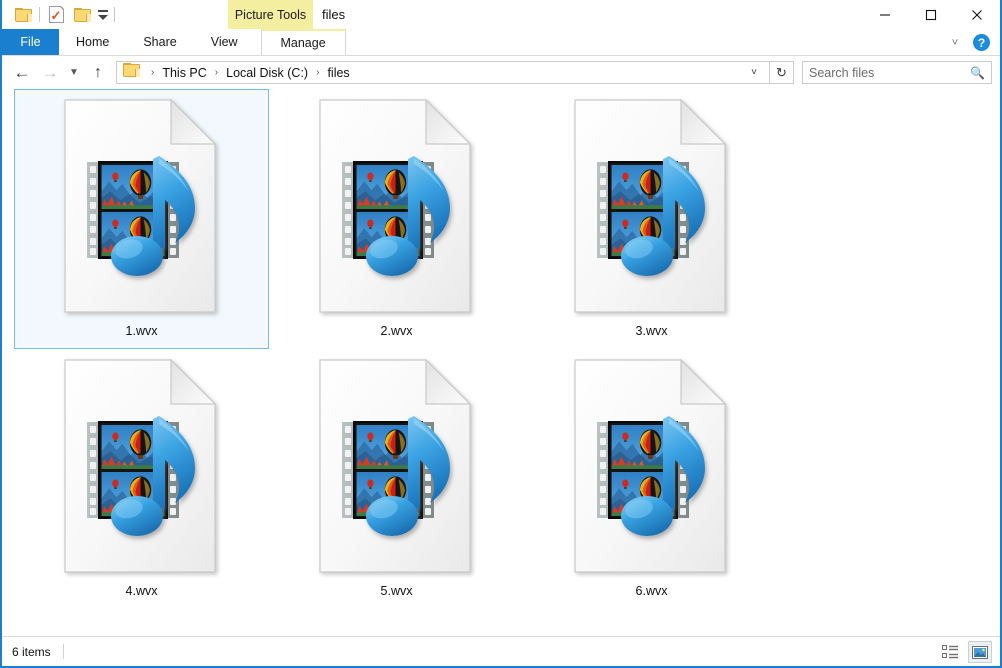 This screenshot has width=1002, height=668. Describe the element at coordinates (267, 73) in the screenshot. I see `breadcrumb-item-local-disk: Local Disk (C:)` at that location.